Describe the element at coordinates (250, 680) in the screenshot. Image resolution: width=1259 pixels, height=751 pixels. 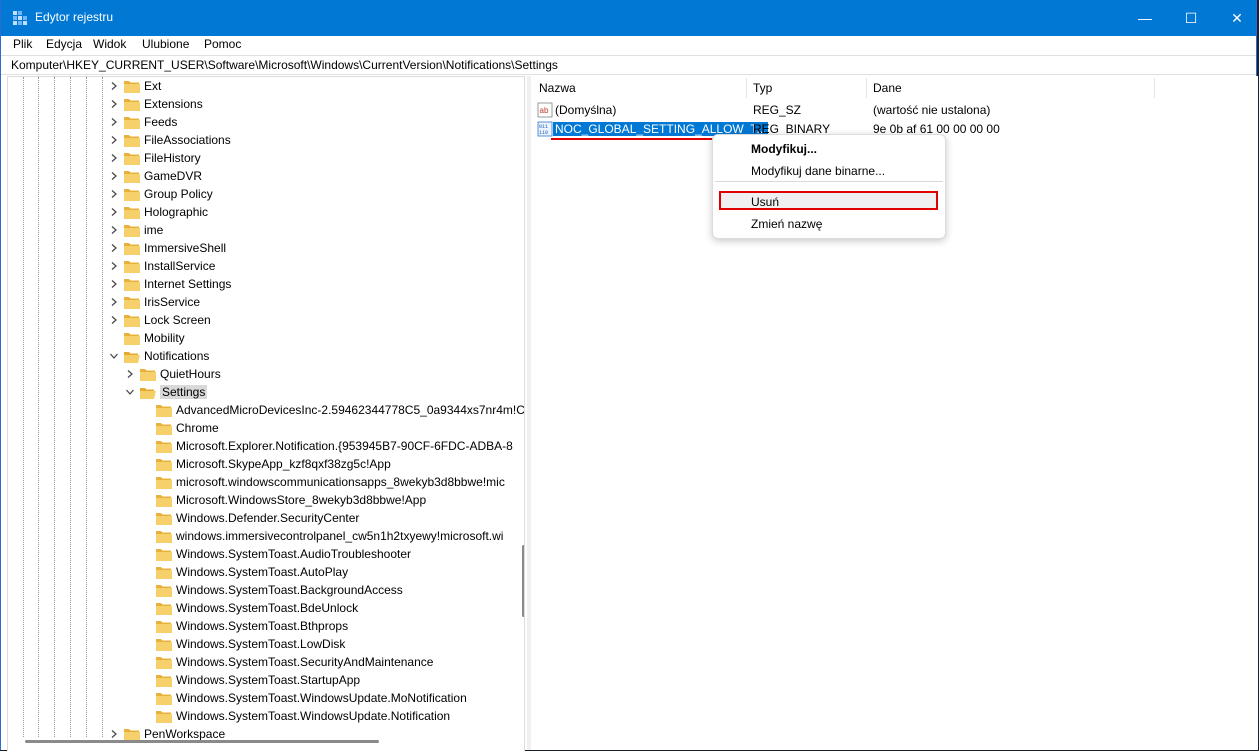
I see `tree-item: Windows.SystemToast.StartupApp` at that location.